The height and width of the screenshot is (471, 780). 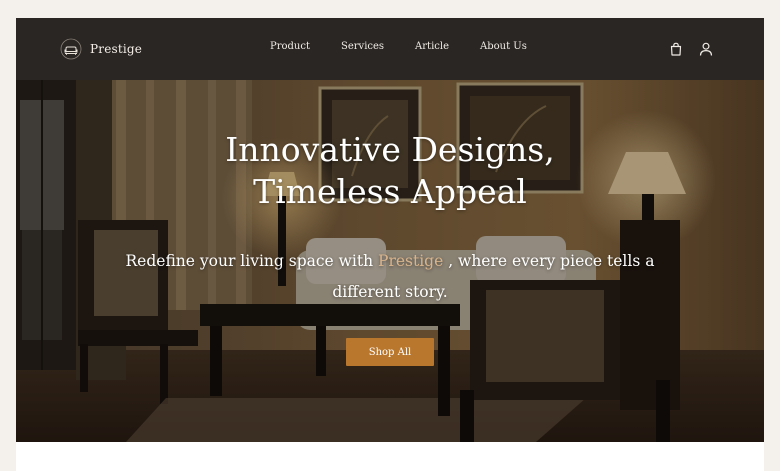 I want to click on hero-title-line1: Innovative Designs,, so click(x=390, y=149).